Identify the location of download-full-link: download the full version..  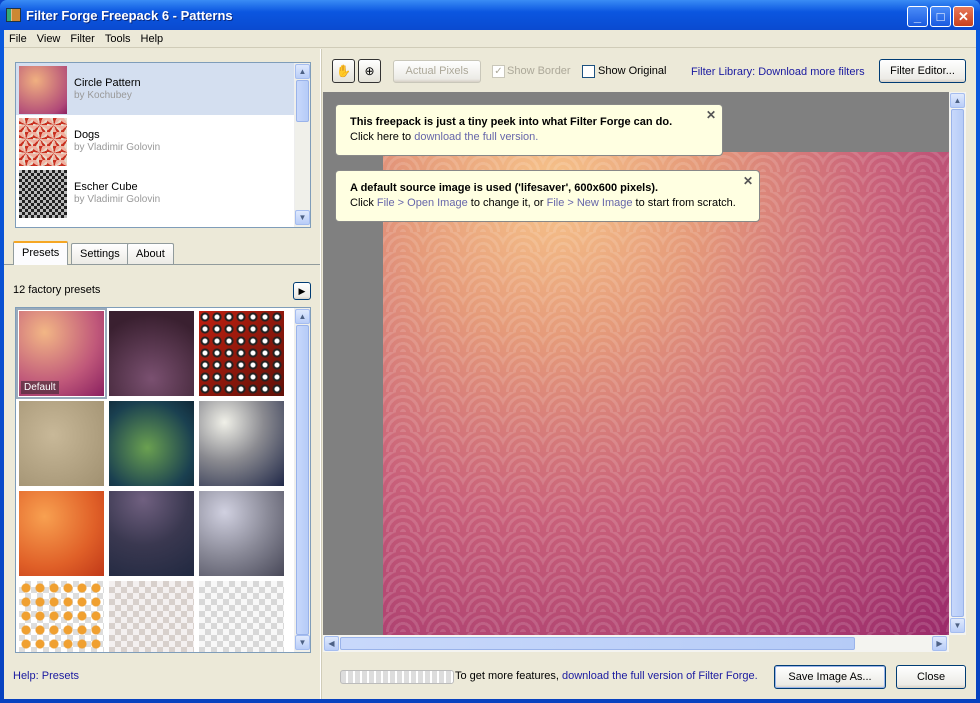
(476, 137).